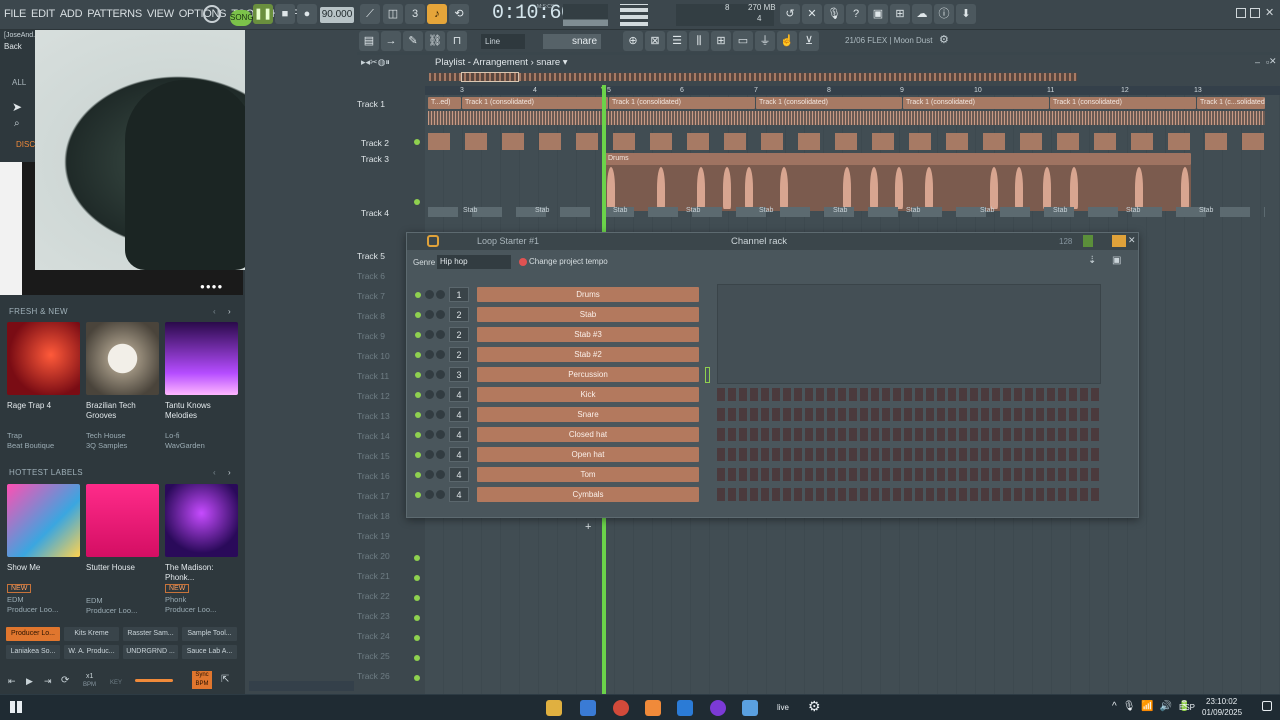 The image size is (1280, 720). I want to click on playlist-close-icon: ✕, so click(1273, 61).